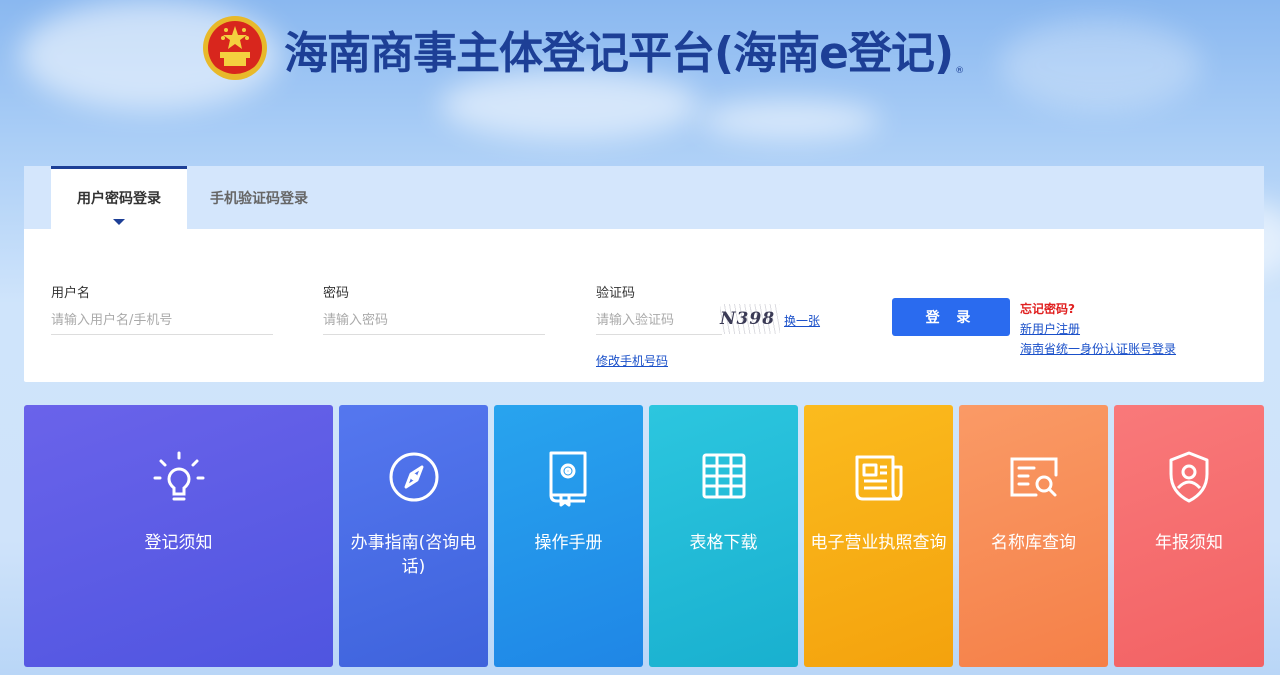 Image resolution: width=1280 pixels, height=675 pixels. I want to click on password-label: 密码, so click(336, 293).